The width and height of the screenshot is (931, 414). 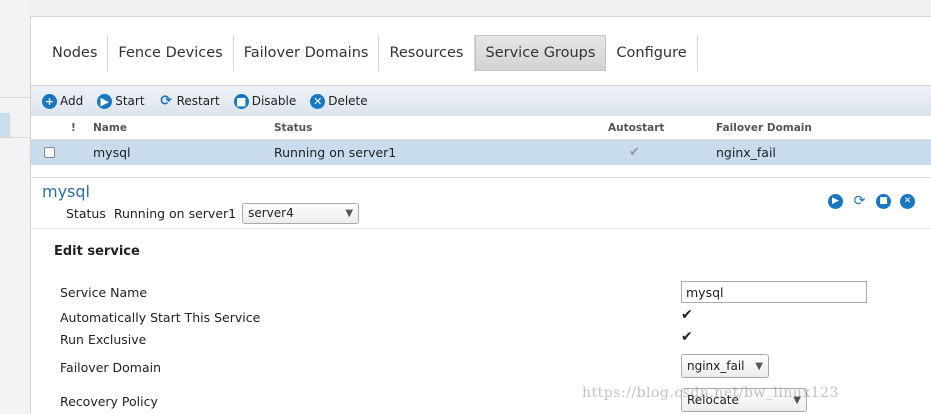 I want to click on disable-button: ■ Disable, so click(x=265, y=101).